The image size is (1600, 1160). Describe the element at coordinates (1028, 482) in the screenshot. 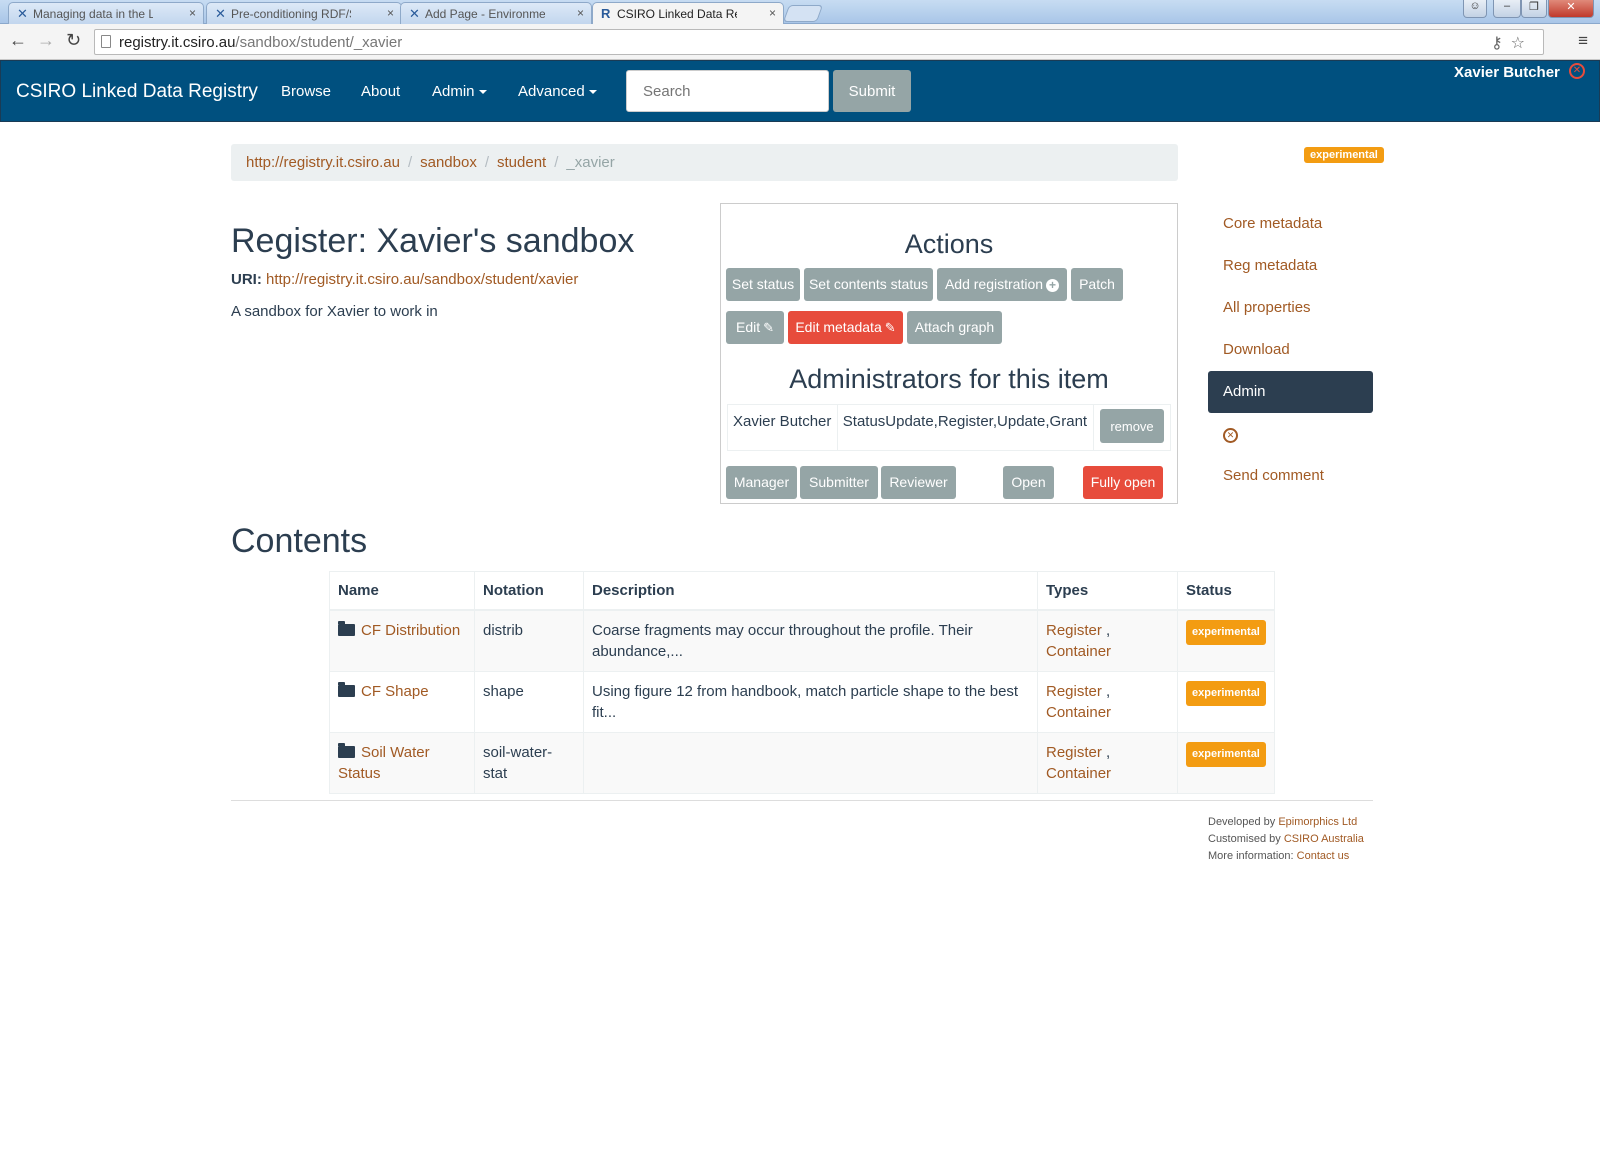

I see `open-button: Open` at that location.